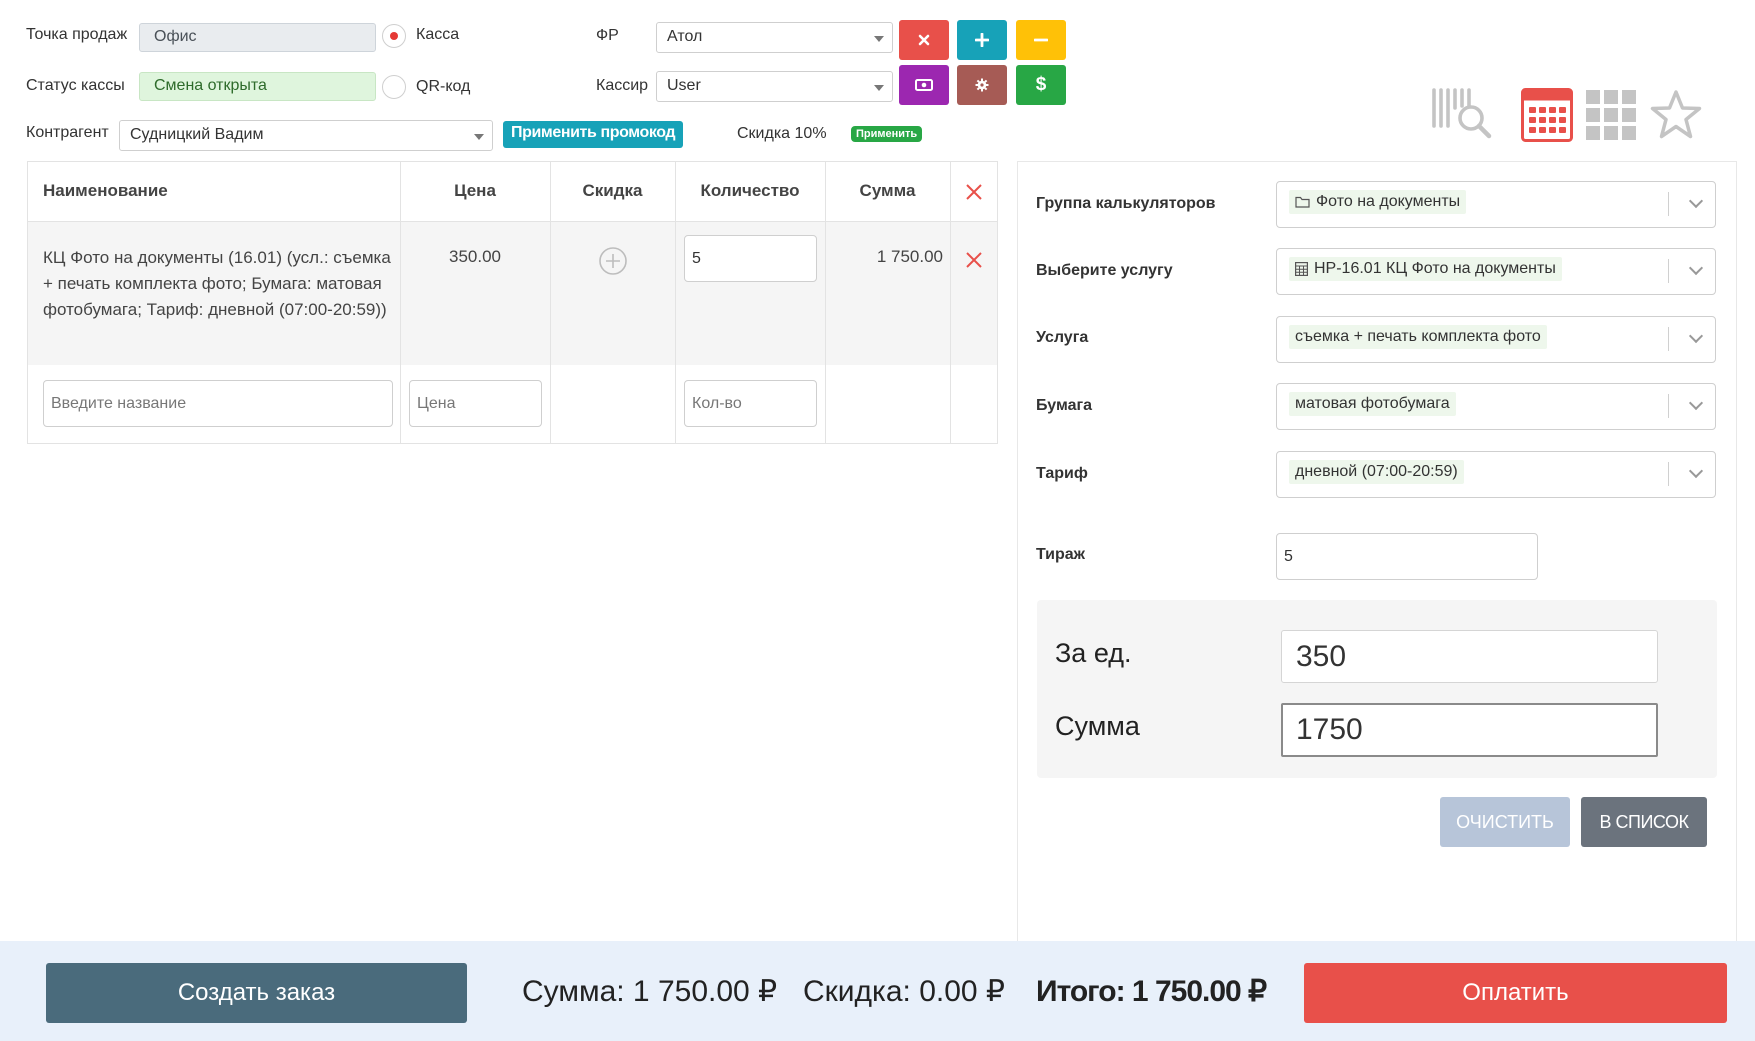 This screenshot has width=1755, height=1041. Describe the element at coordinates (593, 134) in the screenshot. I see `apply-promo-button: Применить промокод` at that location.